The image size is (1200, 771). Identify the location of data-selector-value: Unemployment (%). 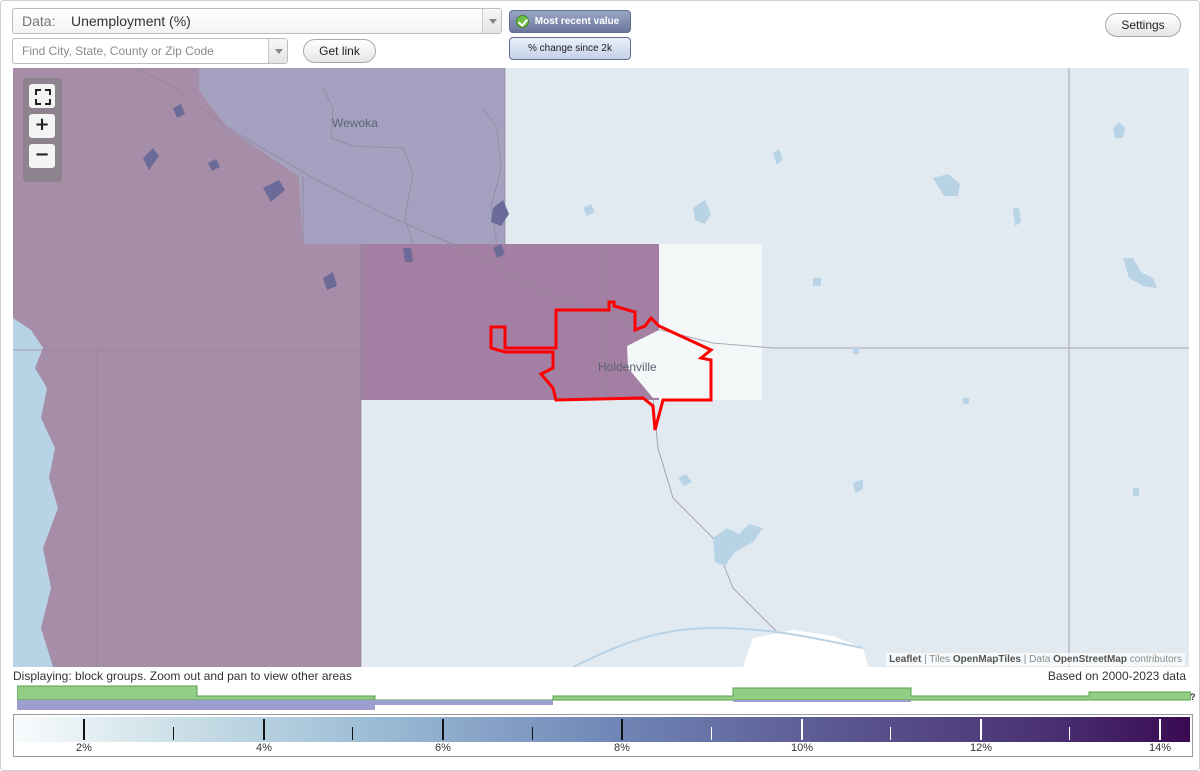
(131, 21).